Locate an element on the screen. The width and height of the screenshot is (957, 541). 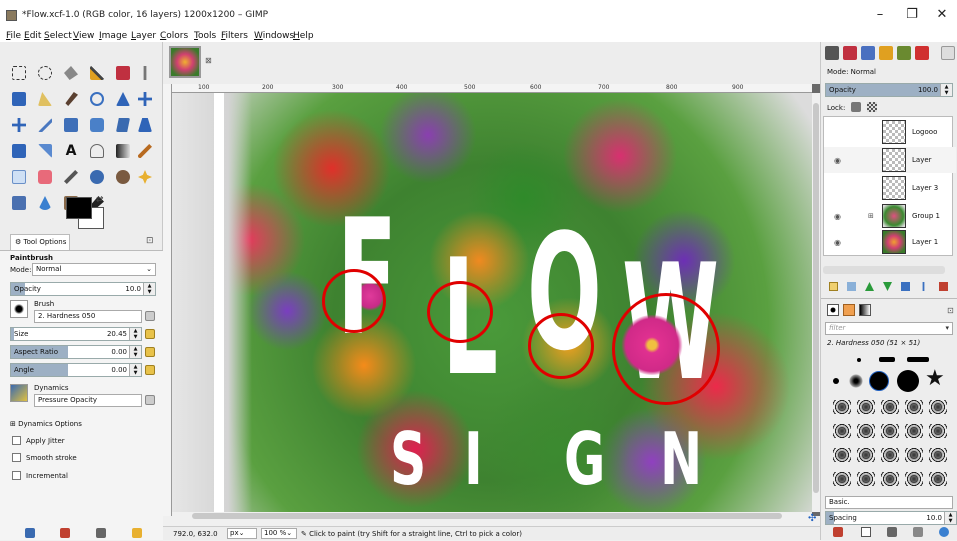
aspect-spinner: ▲ ▼ is located at coordinates (135, 352).